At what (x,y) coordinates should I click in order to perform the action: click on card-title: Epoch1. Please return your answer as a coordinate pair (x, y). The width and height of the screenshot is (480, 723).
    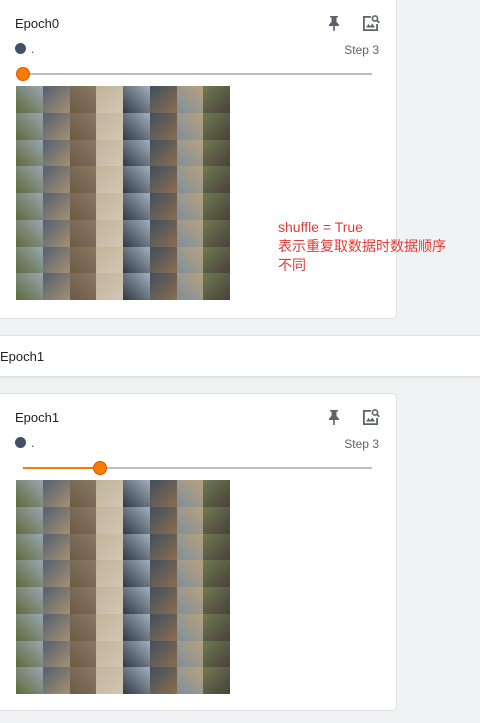
    Looking at the image, I should click on (37, 417).